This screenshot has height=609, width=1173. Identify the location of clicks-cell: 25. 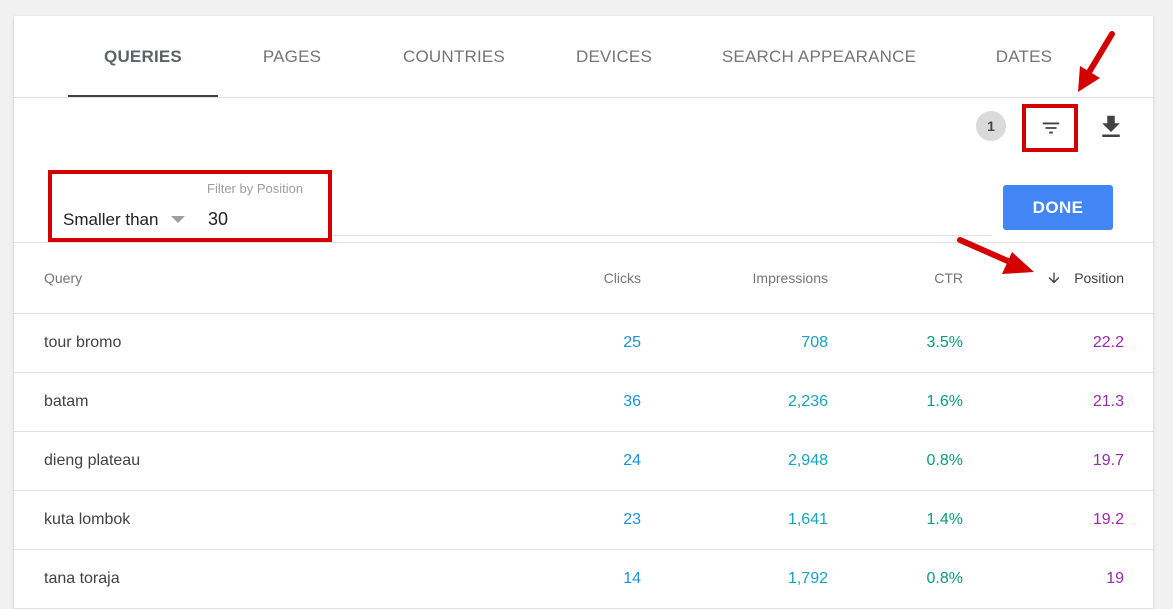
(632, 342).